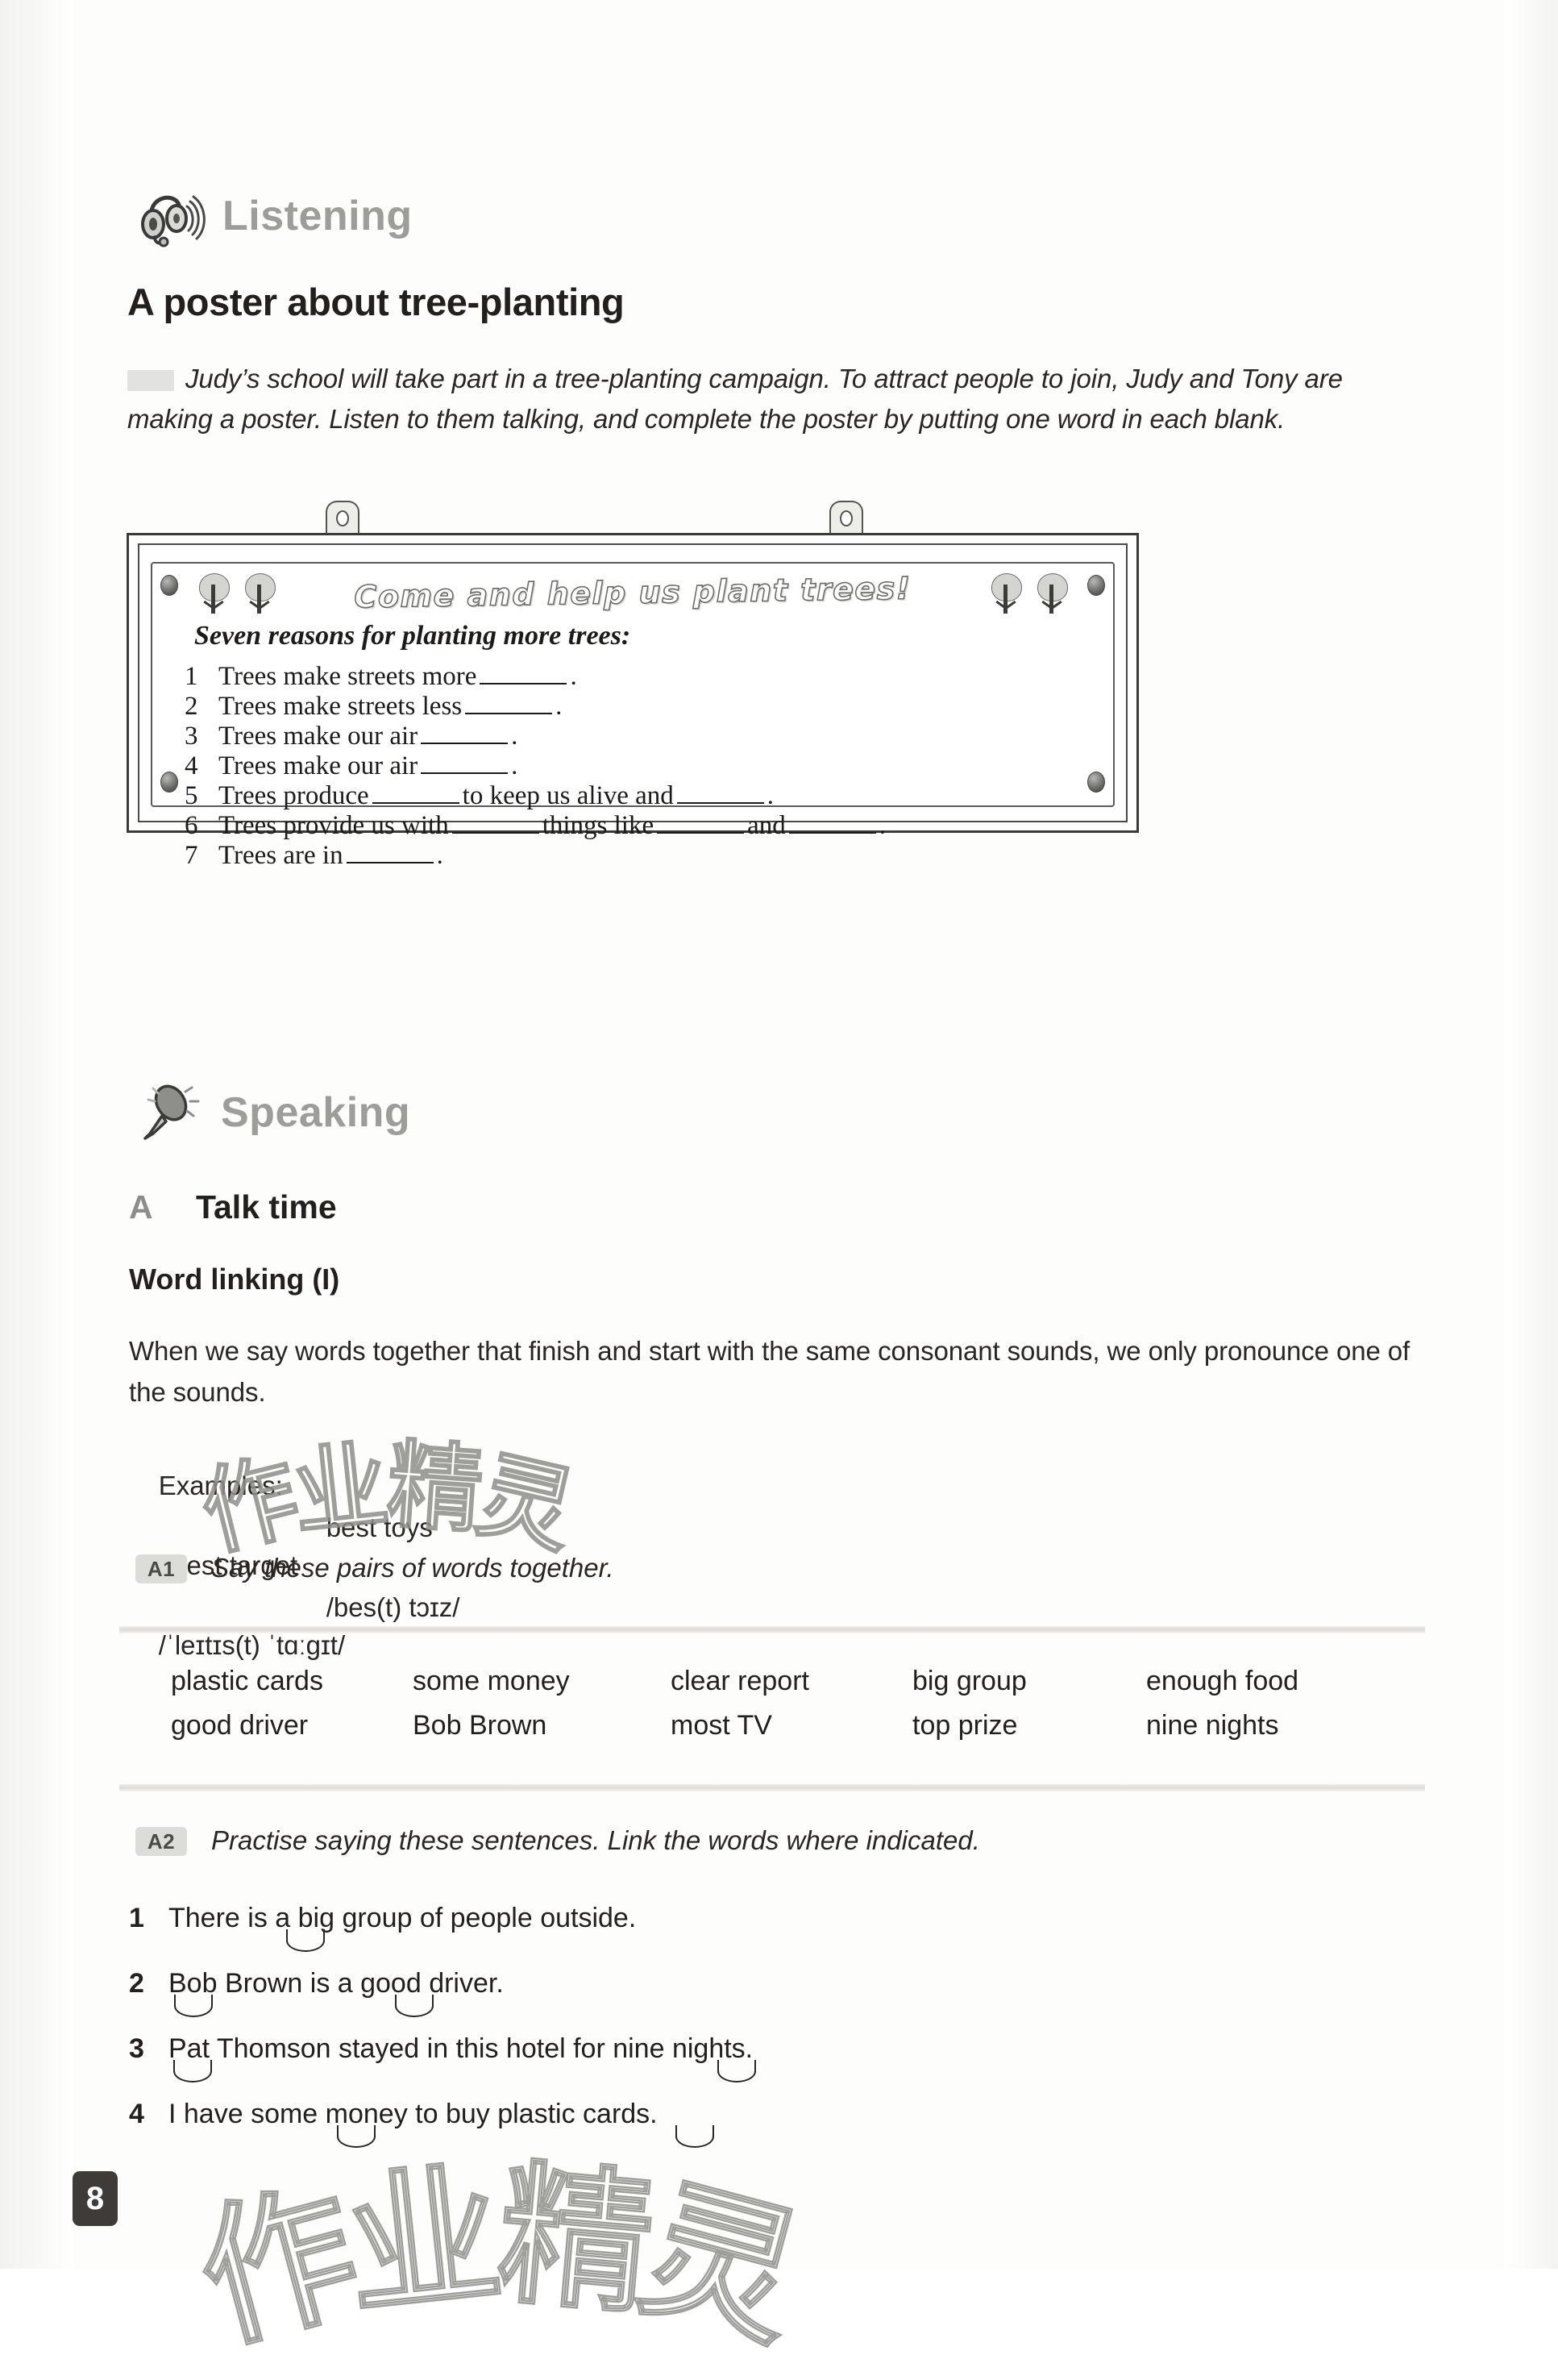  Describe the element at coordinates (316, 1112) in the screenshot. I see `speaking-section-label: Speaking` at that location.